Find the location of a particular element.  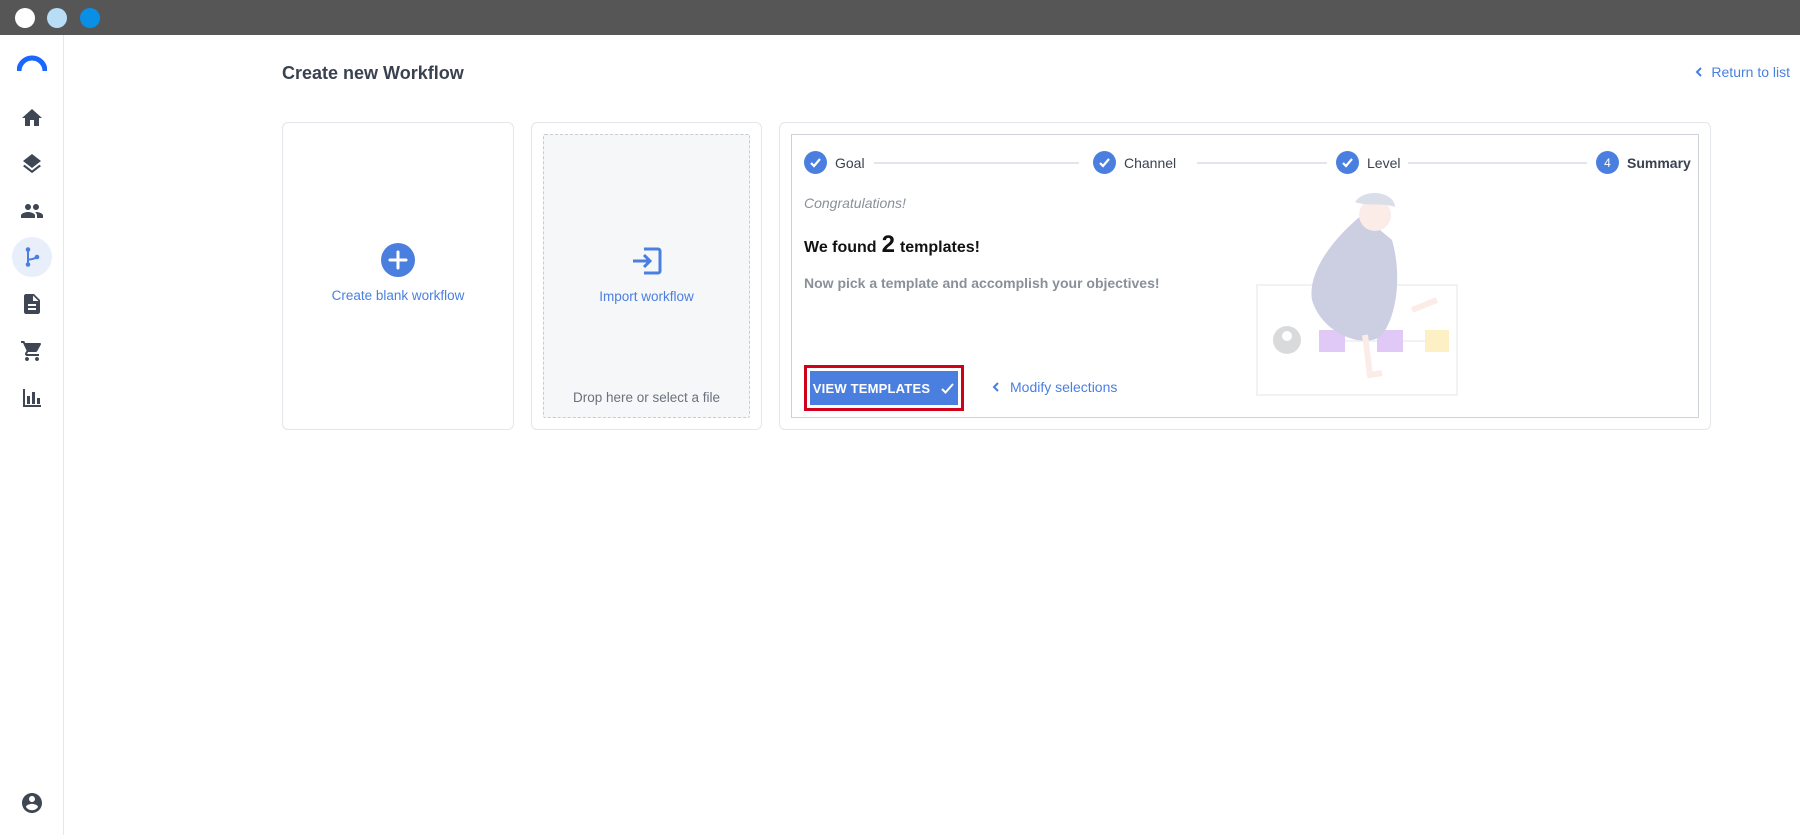

sidebar-item-workflows is located at coordinates (32, 257).